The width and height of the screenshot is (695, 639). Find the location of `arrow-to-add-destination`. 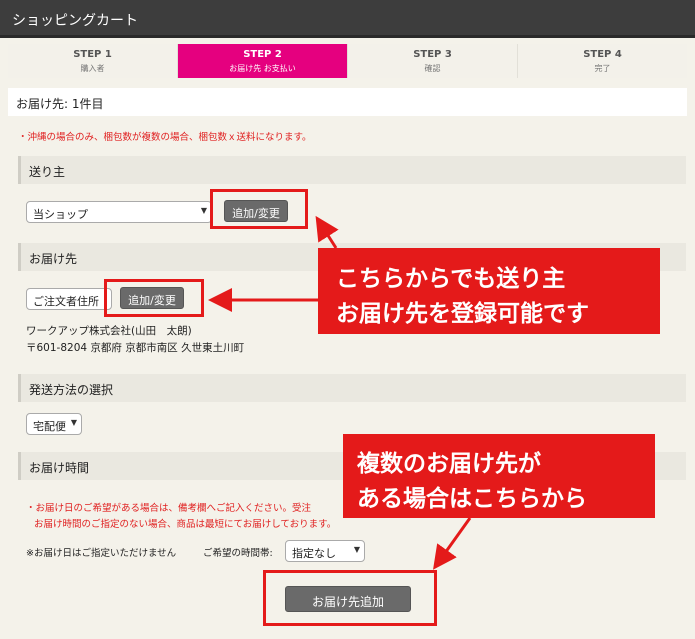

arrow-to-add-destination is located at coordinates (452, 543).